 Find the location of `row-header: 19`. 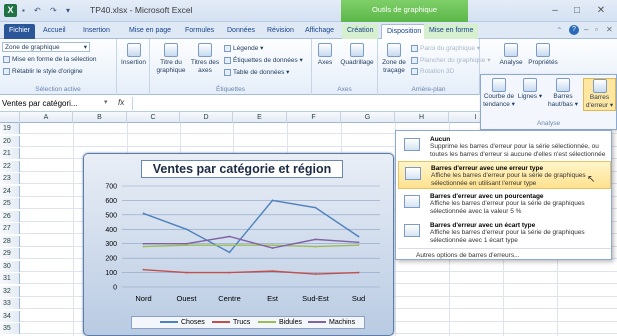

row-header: 19 is located at coordinates (10, 129).